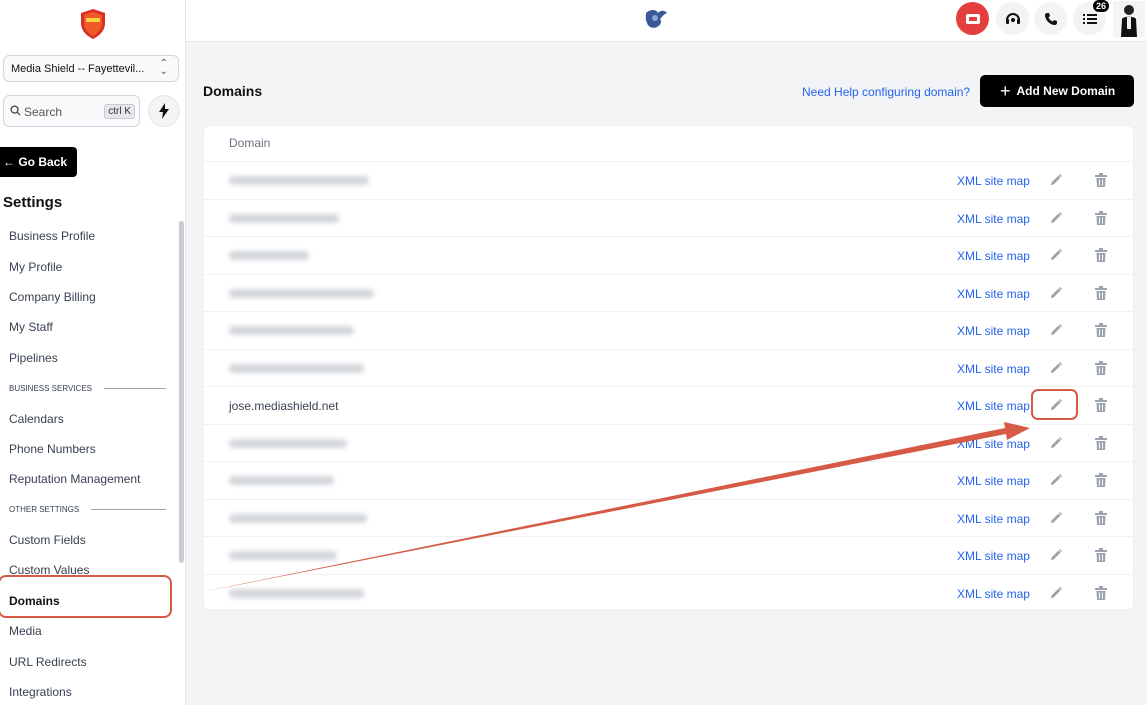  What do you see at coordinates (88, 479) in the screenshot?
I see `sidebar-item-reputation-management: Reputation Management` at bounding box center [88, 479].